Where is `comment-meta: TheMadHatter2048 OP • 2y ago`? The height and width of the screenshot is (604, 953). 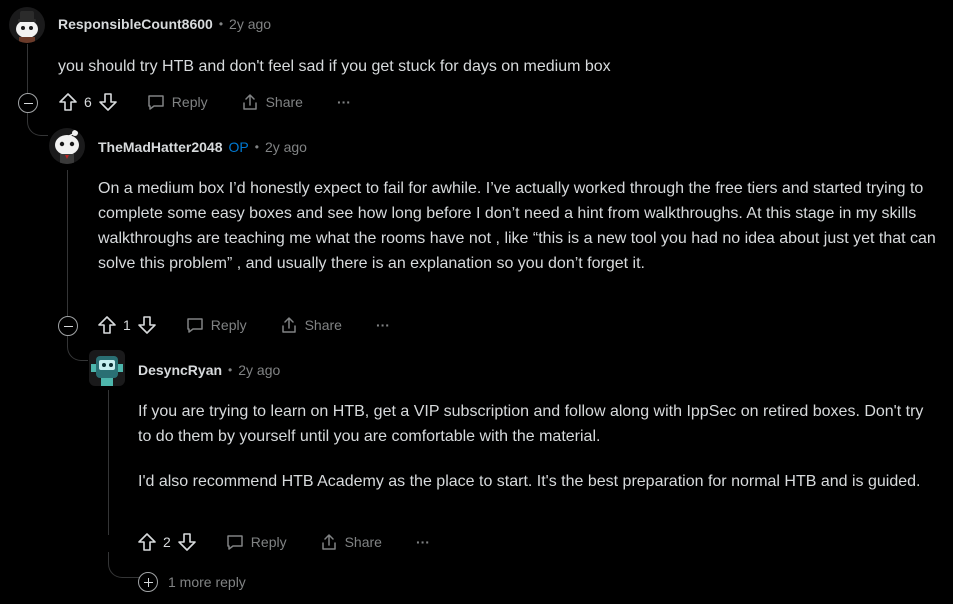
comment-meta: TheMadHatter2048 OP • 2y ago is located at coordinates (202, 147).